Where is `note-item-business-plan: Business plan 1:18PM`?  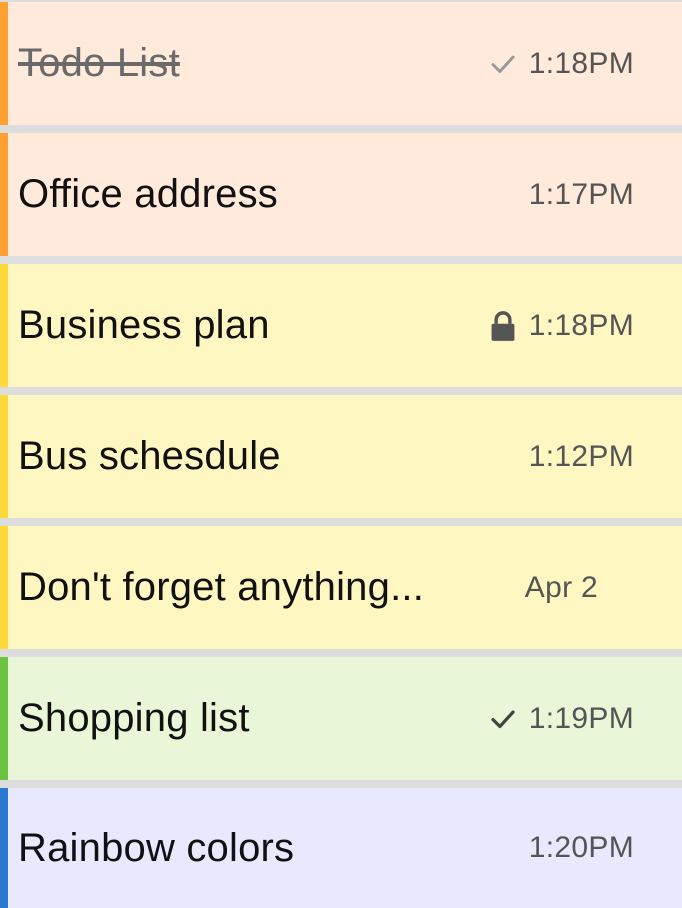
note-item-business-plan: Business plan 1:18PM is located at coordinates (341, 325).